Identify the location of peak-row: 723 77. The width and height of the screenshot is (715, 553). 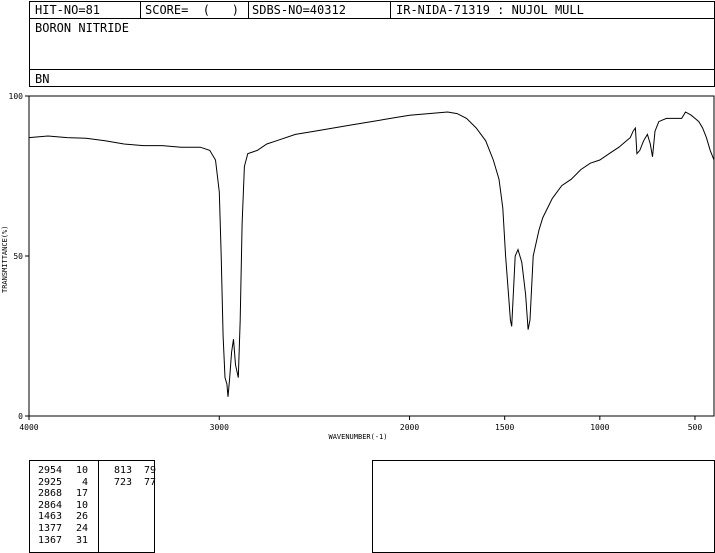
(135, 483).